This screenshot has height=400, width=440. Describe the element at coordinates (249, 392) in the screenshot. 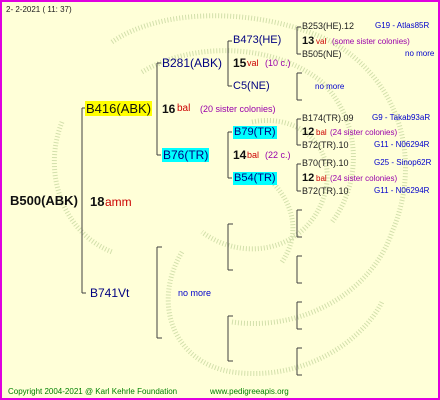

I see `website-link: www.pedigreeapis.org` at that location.